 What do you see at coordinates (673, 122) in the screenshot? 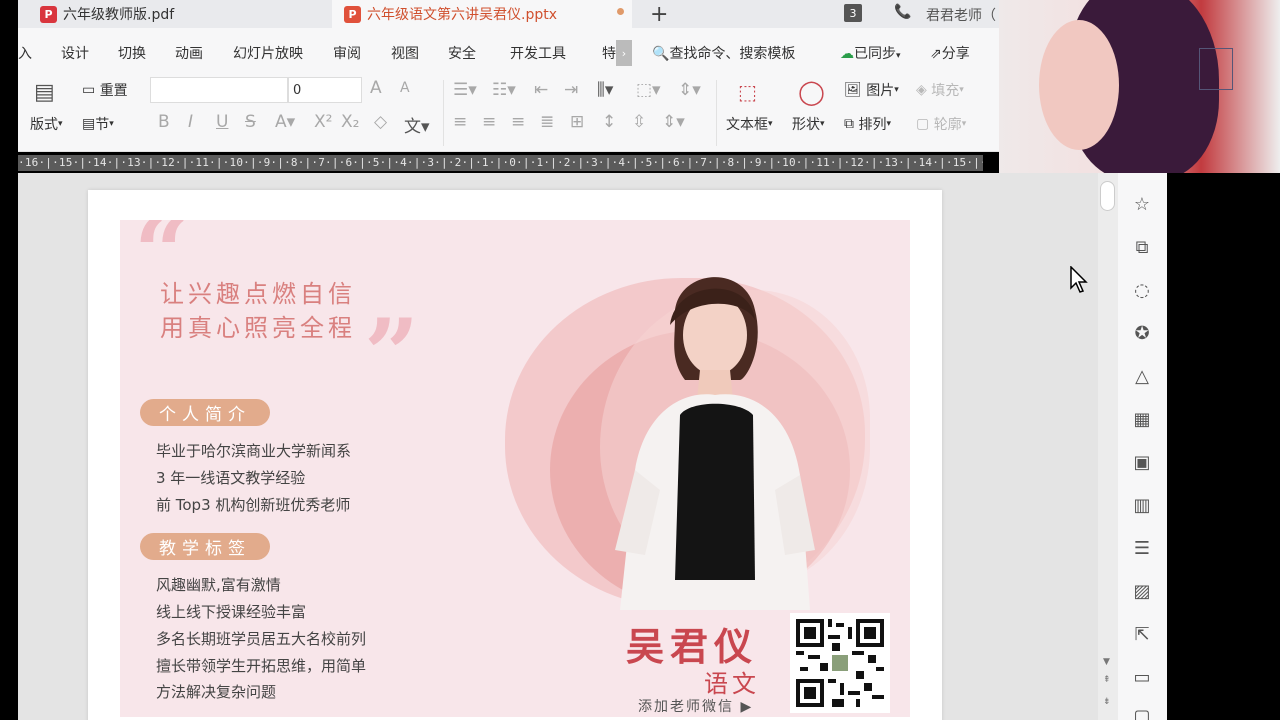
I see `paragraph-settings-icon: ⇕▾` at bounding box center [673, 122].